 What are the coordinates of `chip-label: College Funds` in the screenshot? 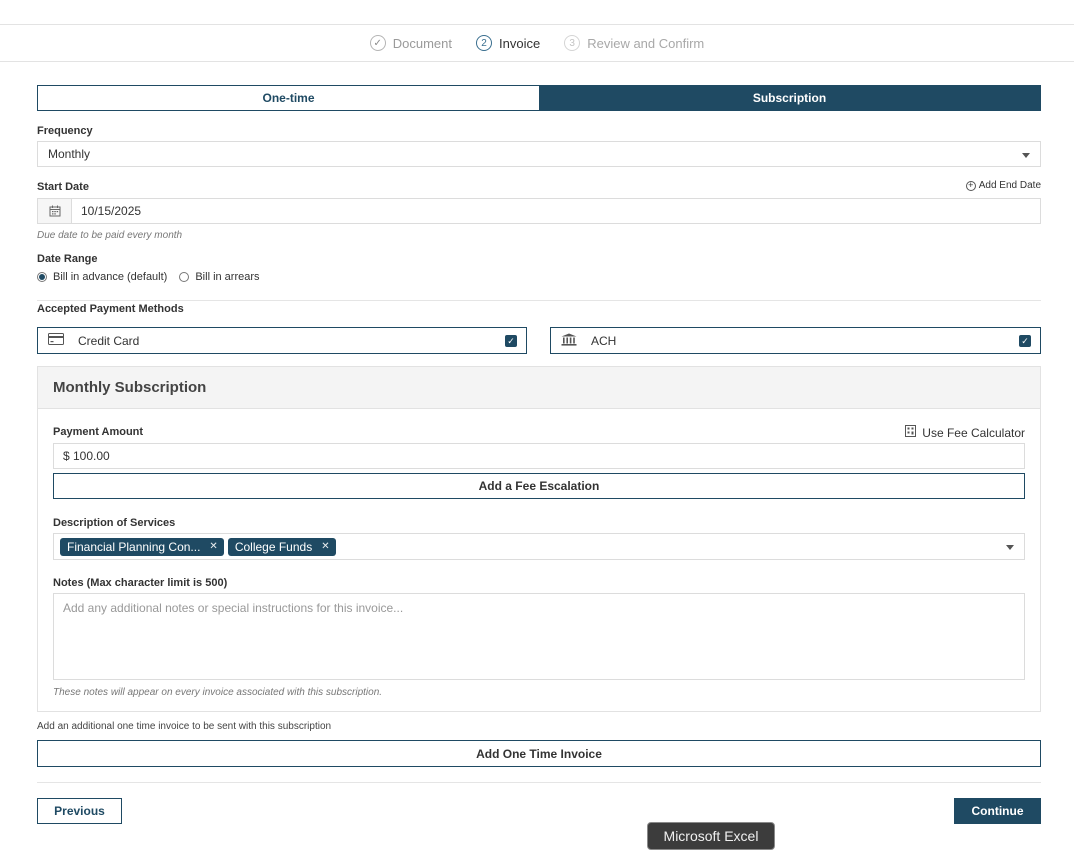 It's located at (273, 546).